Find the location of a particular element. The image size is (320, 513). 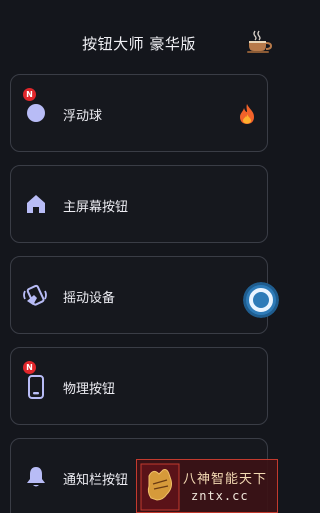

coffee-cup-icon is located at coordinates (259, 41).